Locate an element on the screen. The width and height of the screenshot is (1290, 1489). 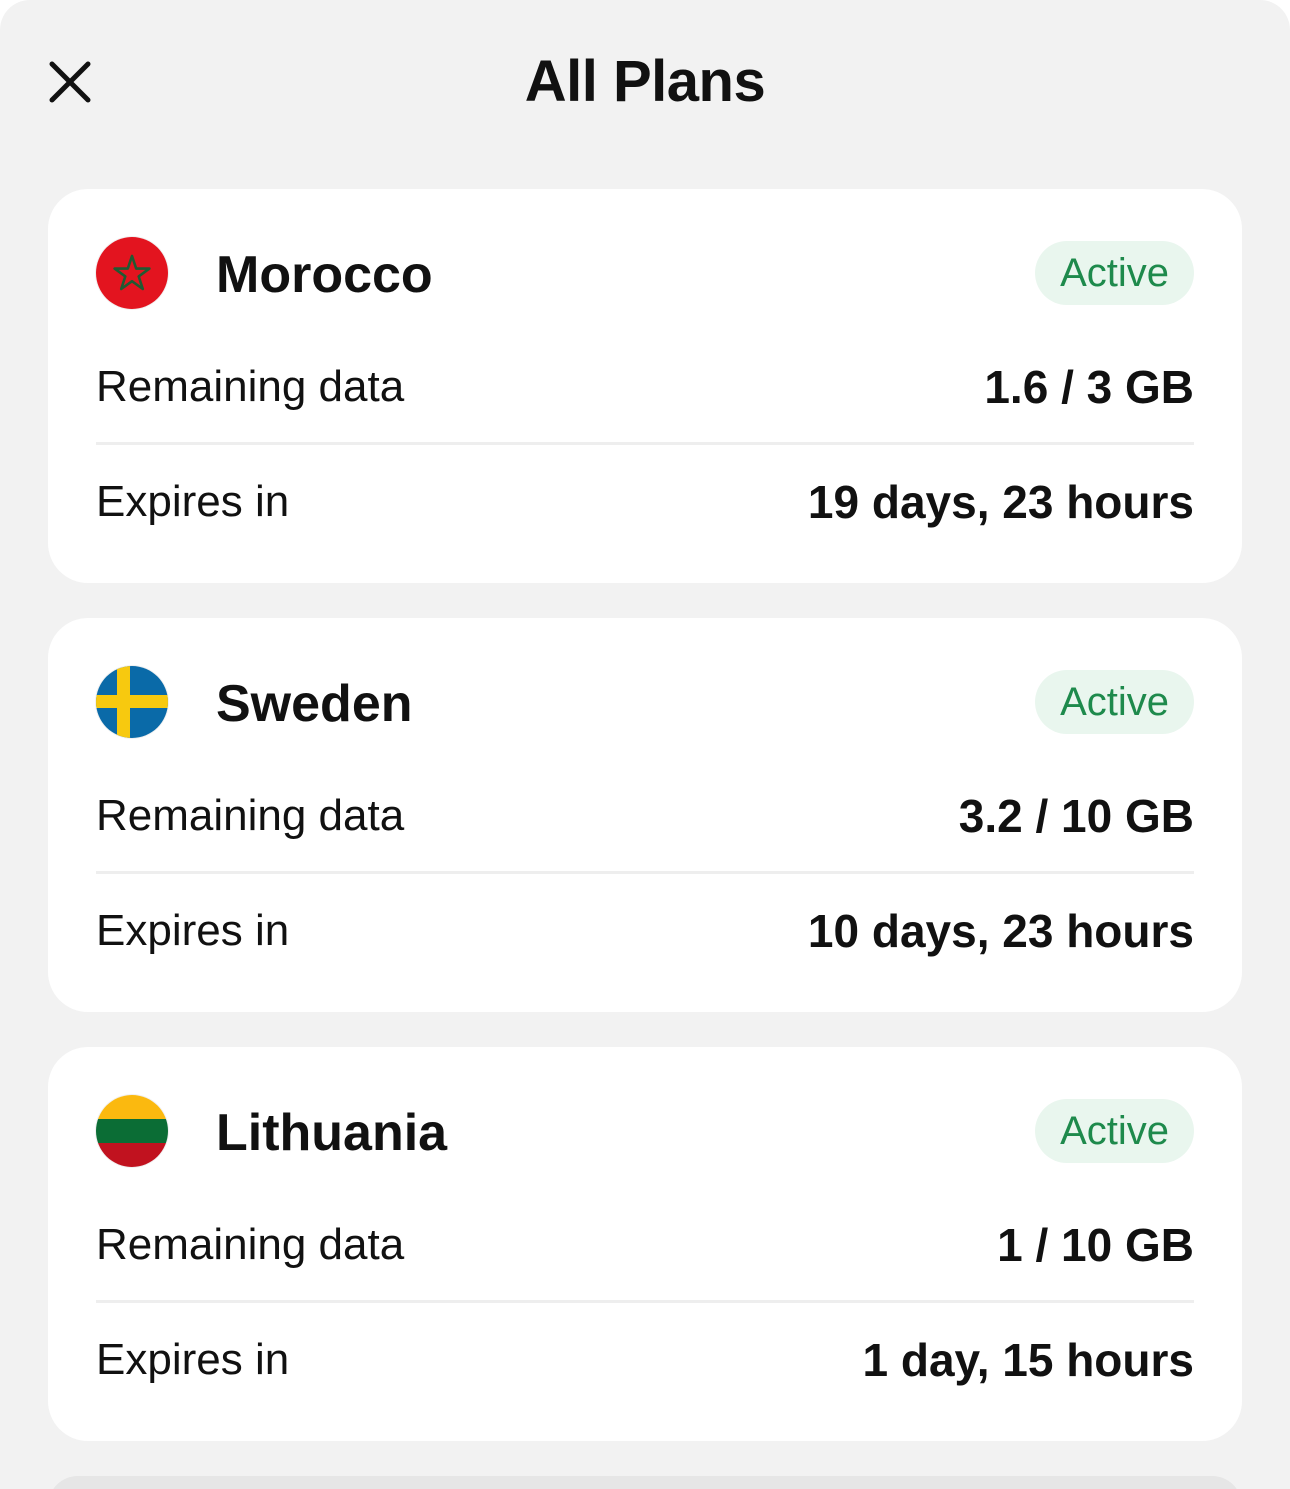
remaining-data-row: Remaining data 1.6 / 3 GB is located at coordinates (645, 388).